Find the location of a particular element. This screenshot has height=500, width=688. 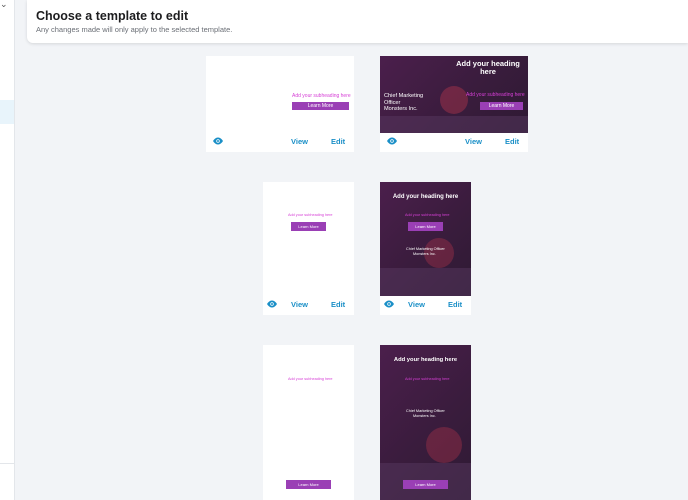

sidebar-chevron-icon: ⌄ is located at coordinates (4, 4).